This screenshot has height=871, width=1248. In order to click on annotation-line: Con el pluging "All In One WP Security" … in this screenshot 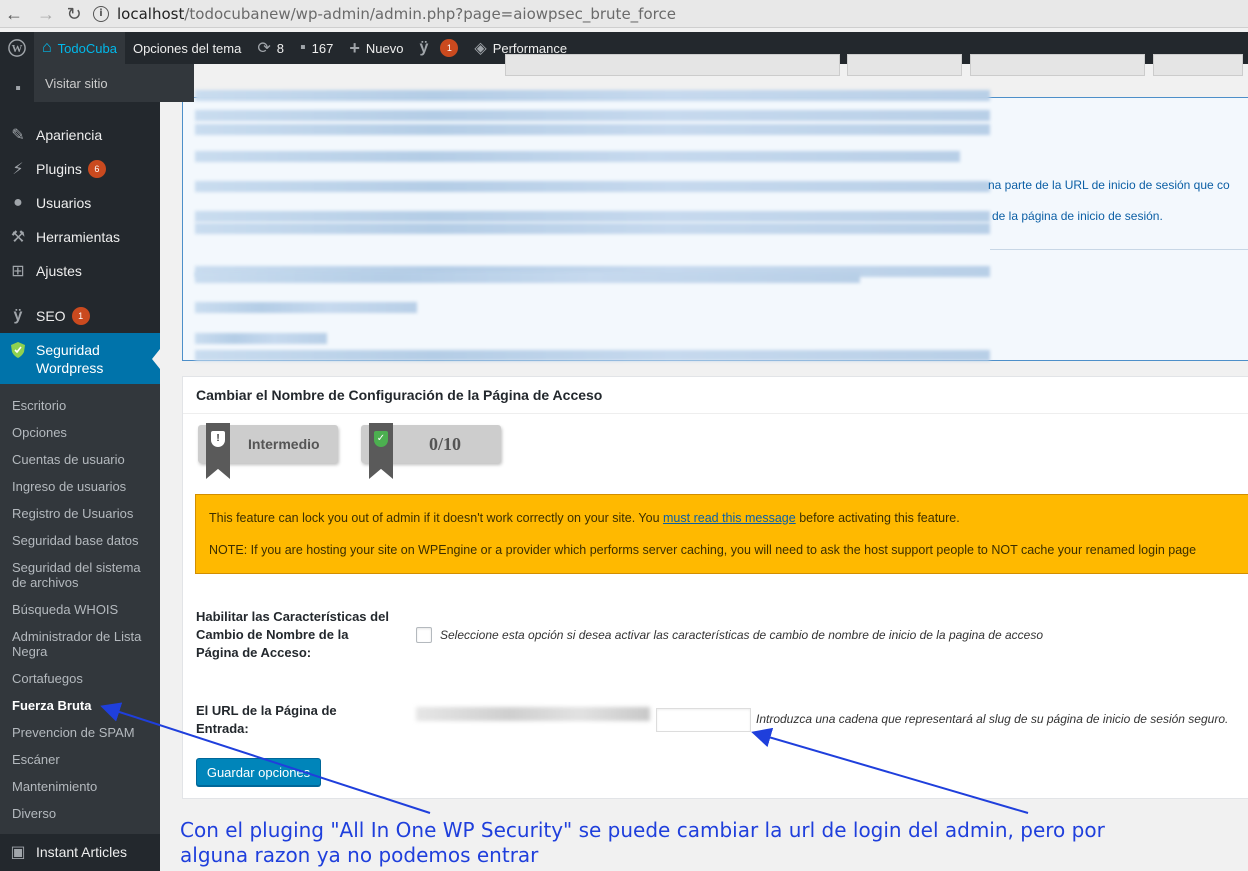, I will do `click(642, 830)`.